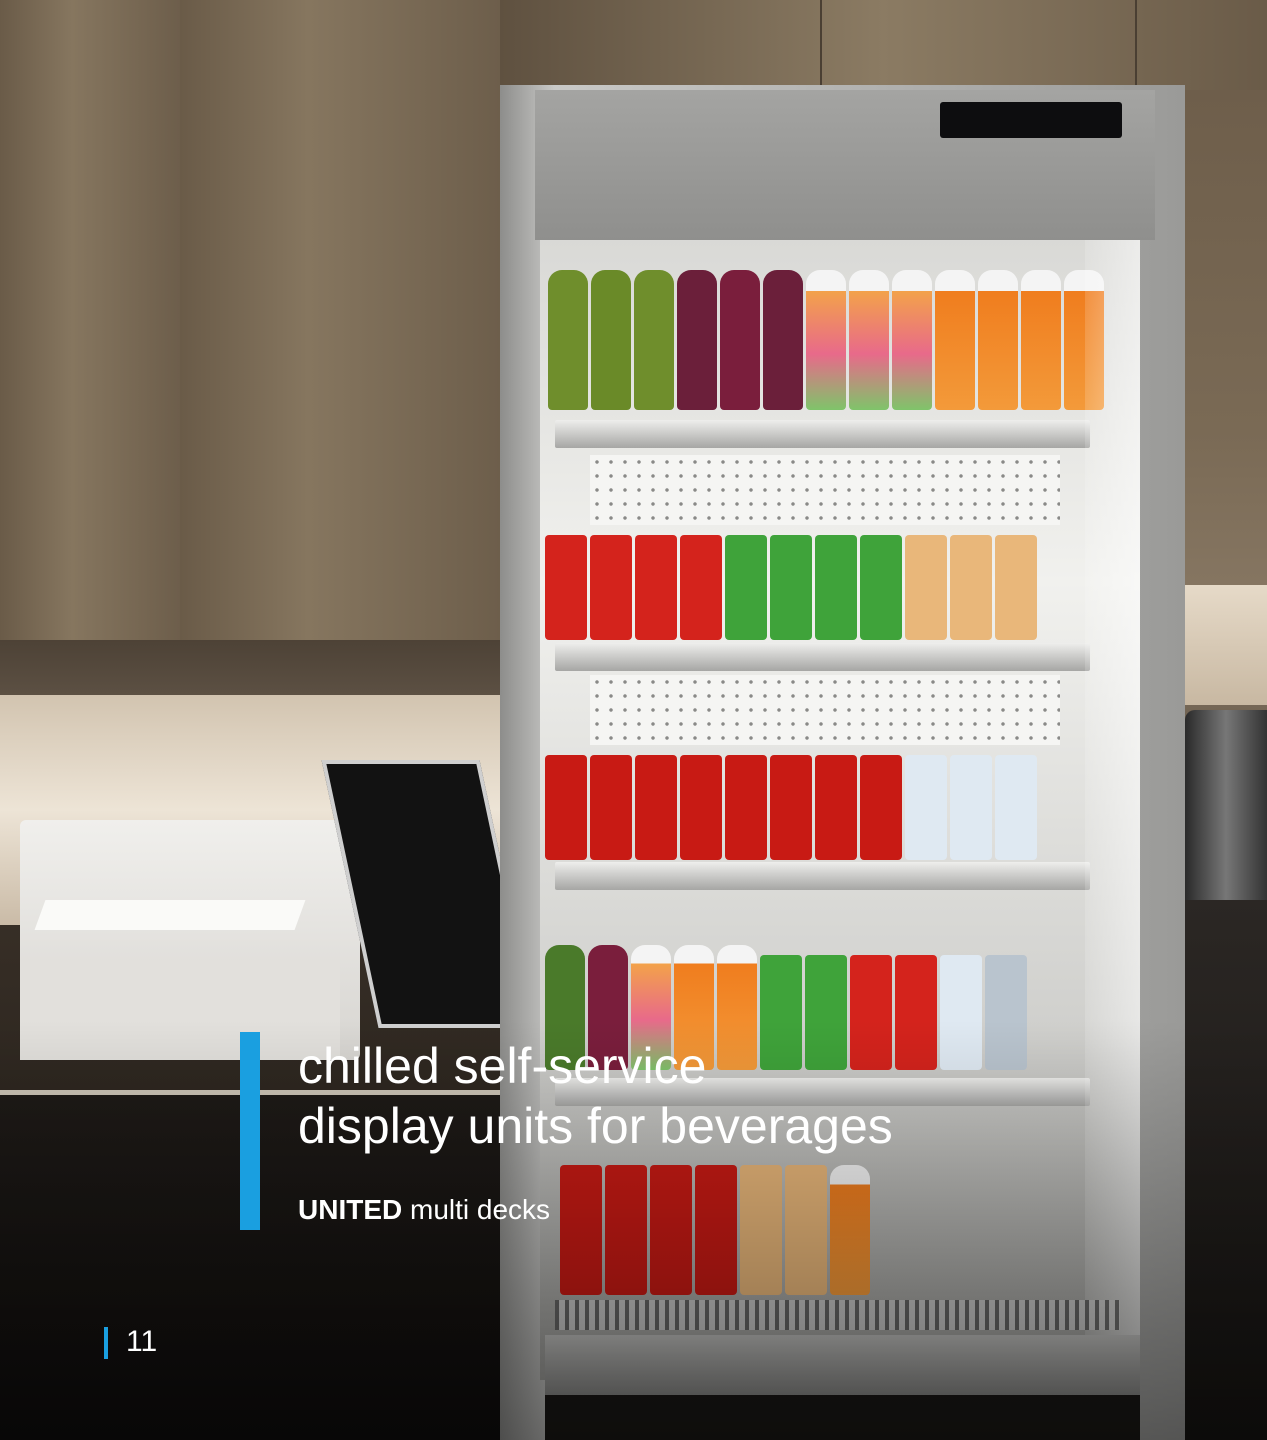 This screenshot has width=1267, height=1440. What do you see at coordinates (476, 1209) in the screenshot?
I see `product-name: multi decks` at bounding box center [476, 1209].